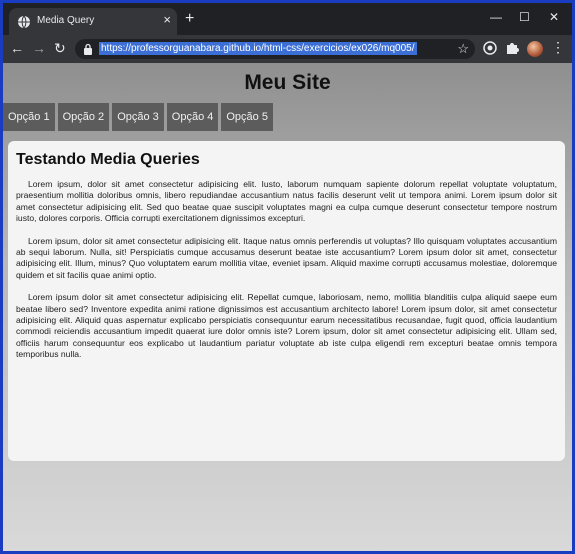 This screenshot has height=554, width=575. I want to click on maximize-button: ☐, so click(524, 17).